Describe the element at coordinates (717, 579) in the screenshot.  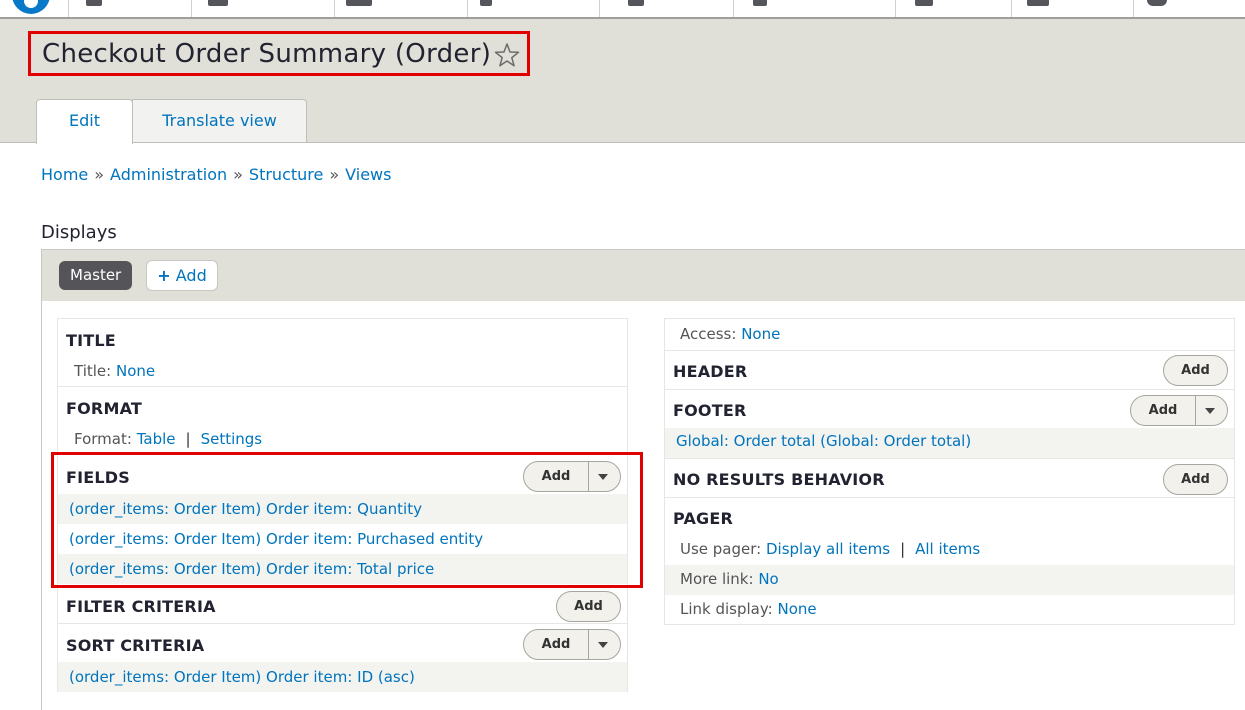
I see `more-link-label: More link:` at that location.